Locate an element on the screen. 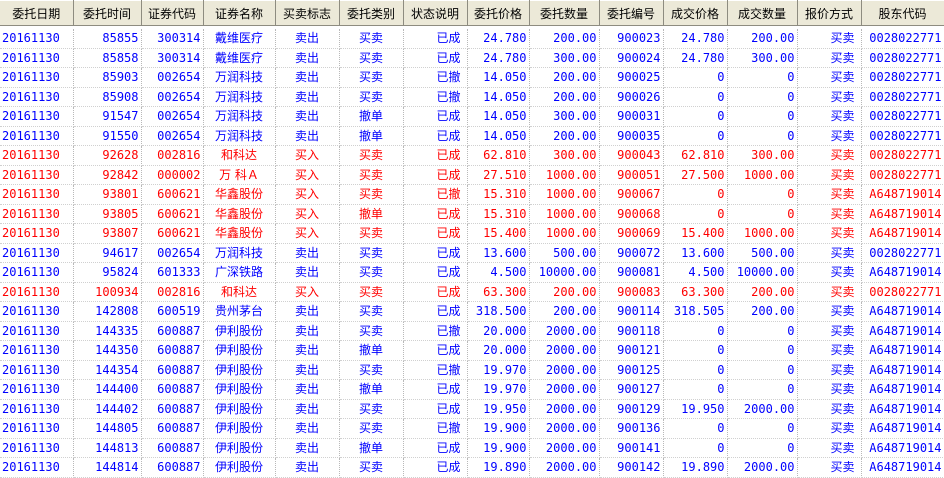 The image size is (944, 478). column-header-security-code: 证券代码 is located at coordinates (172, 13).